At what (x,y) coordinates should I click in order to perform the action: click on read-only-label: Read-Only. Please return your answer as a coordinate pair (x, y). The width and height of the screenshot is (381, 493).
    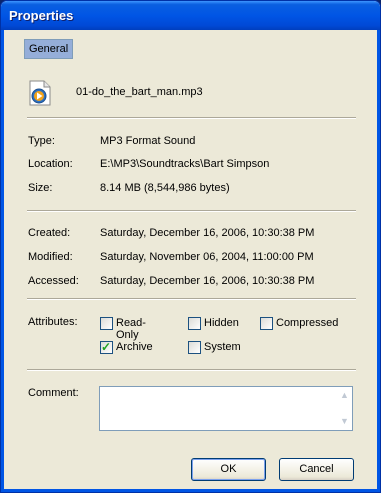
    Looking at the image, I should click on (131, 329).